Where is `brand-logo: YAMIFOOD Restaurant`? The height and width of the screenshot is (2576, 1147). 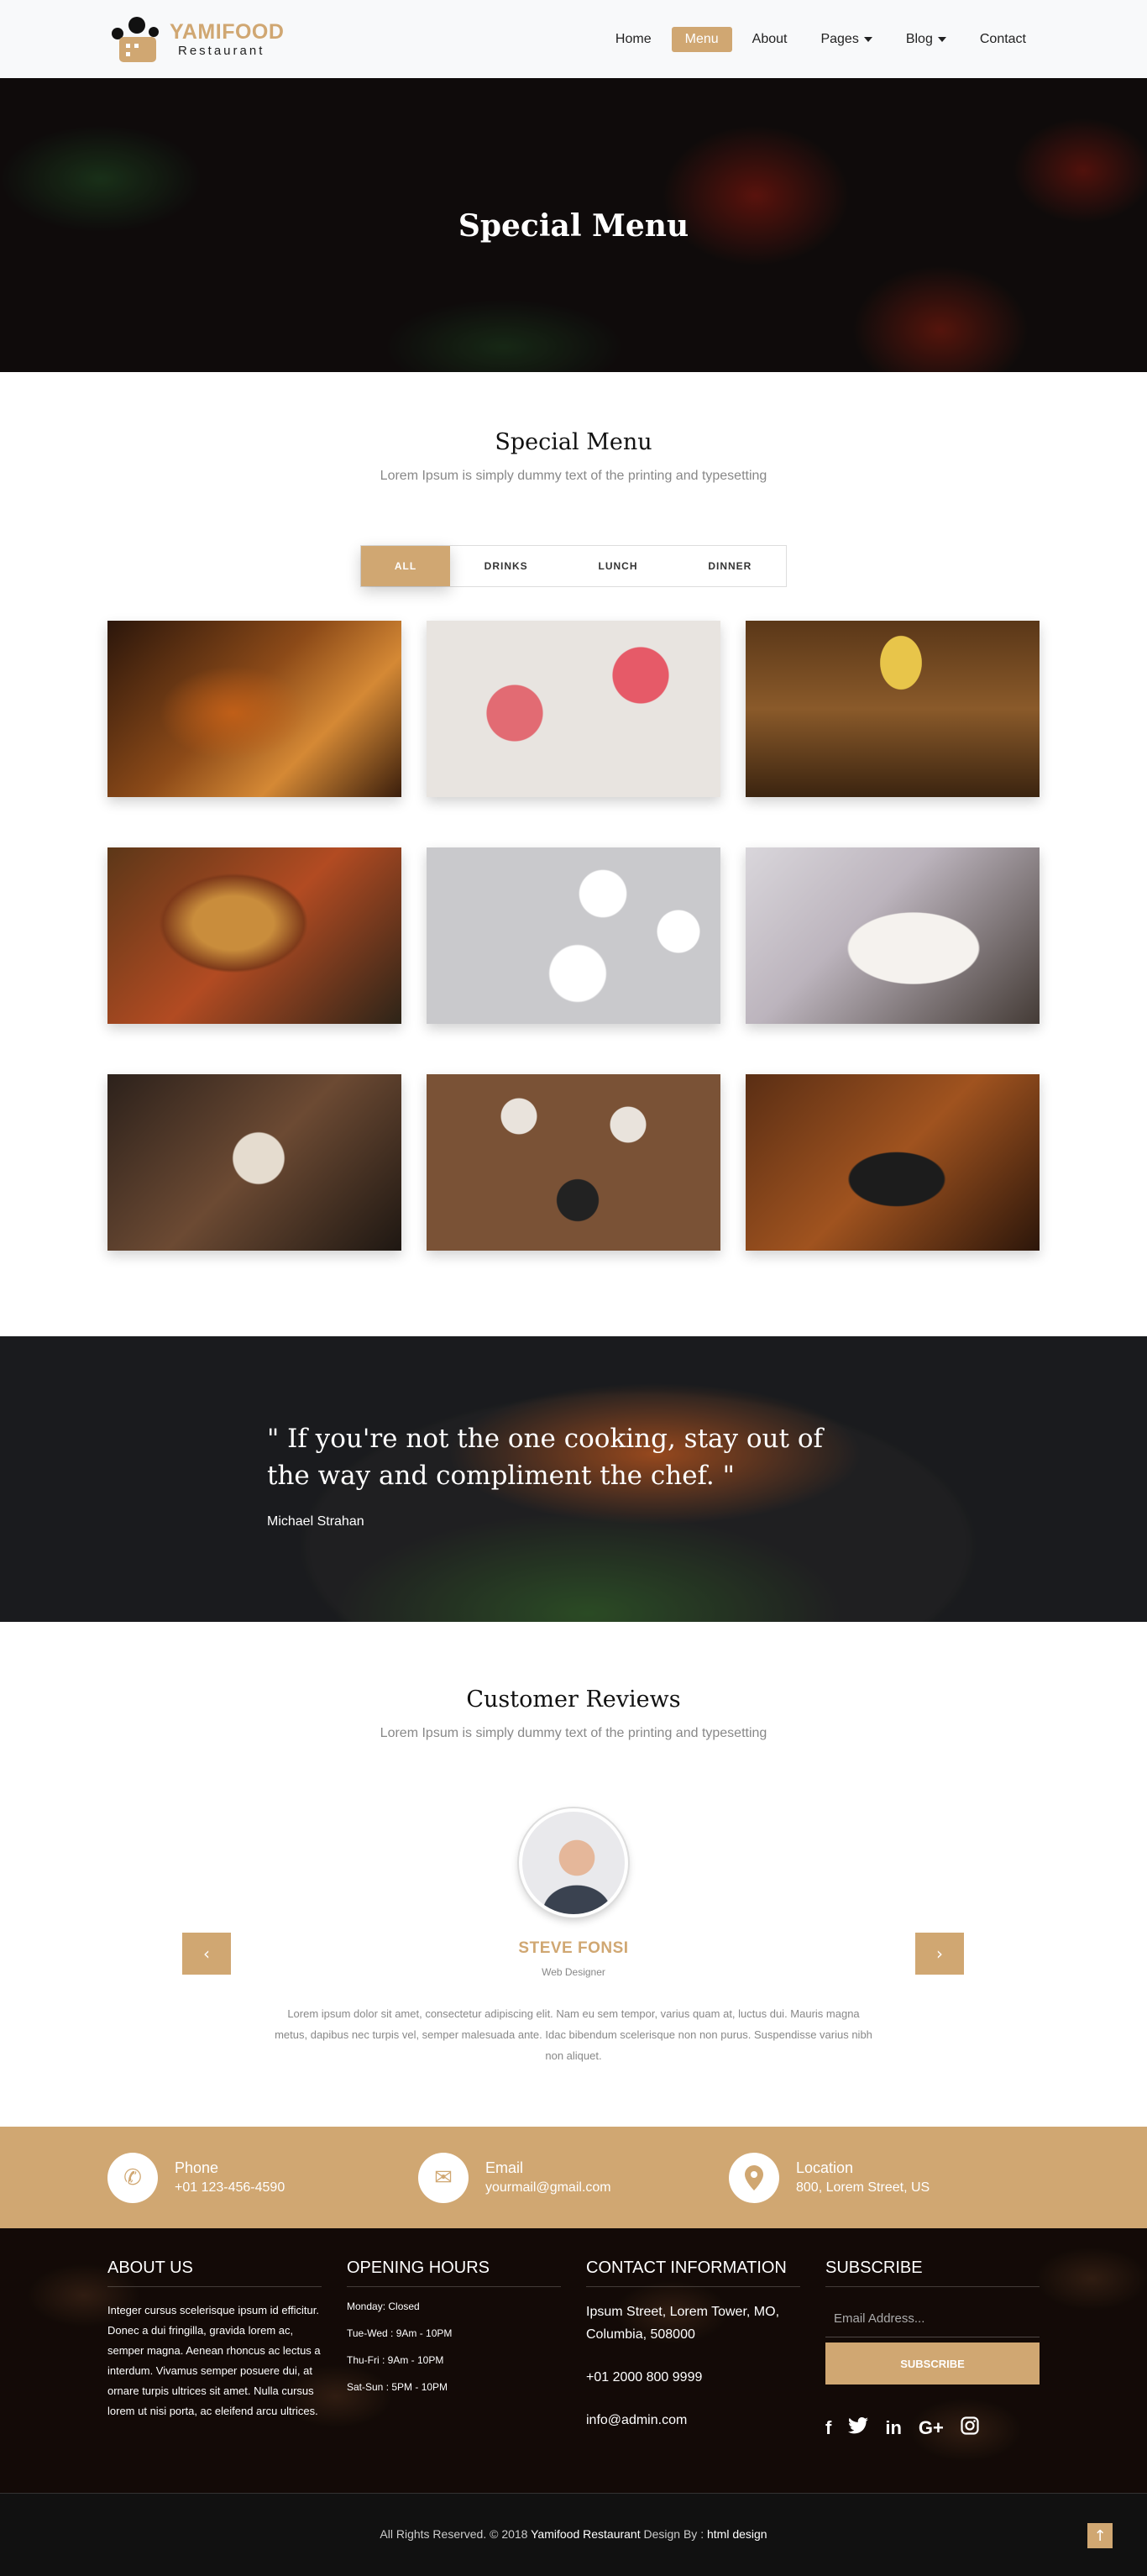 brand-logo: YAMIFOOD Restaurant is located at coordinates (195, 39).